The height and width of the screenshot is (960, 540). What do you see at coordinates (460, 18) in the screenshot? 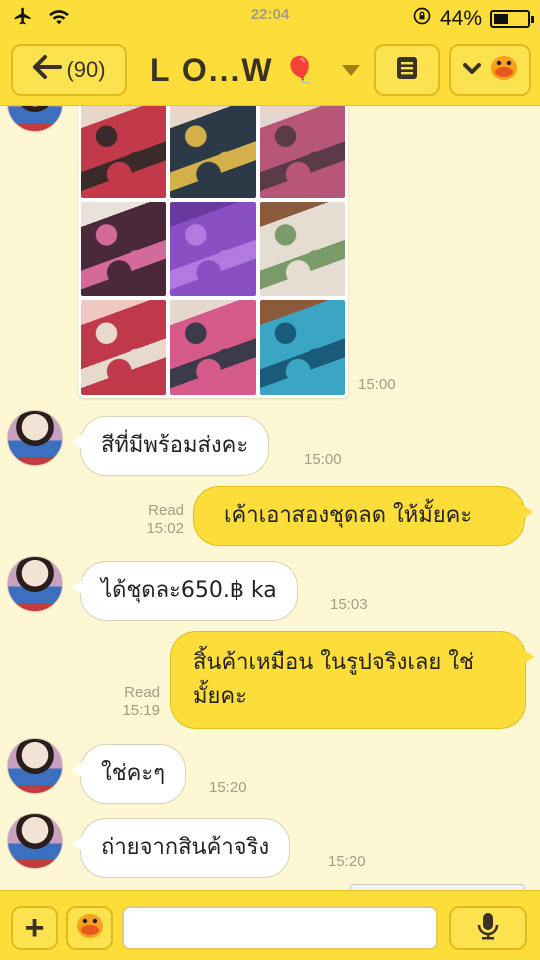
I see `battery-percent: 44%` at bounding box center [460, 18].